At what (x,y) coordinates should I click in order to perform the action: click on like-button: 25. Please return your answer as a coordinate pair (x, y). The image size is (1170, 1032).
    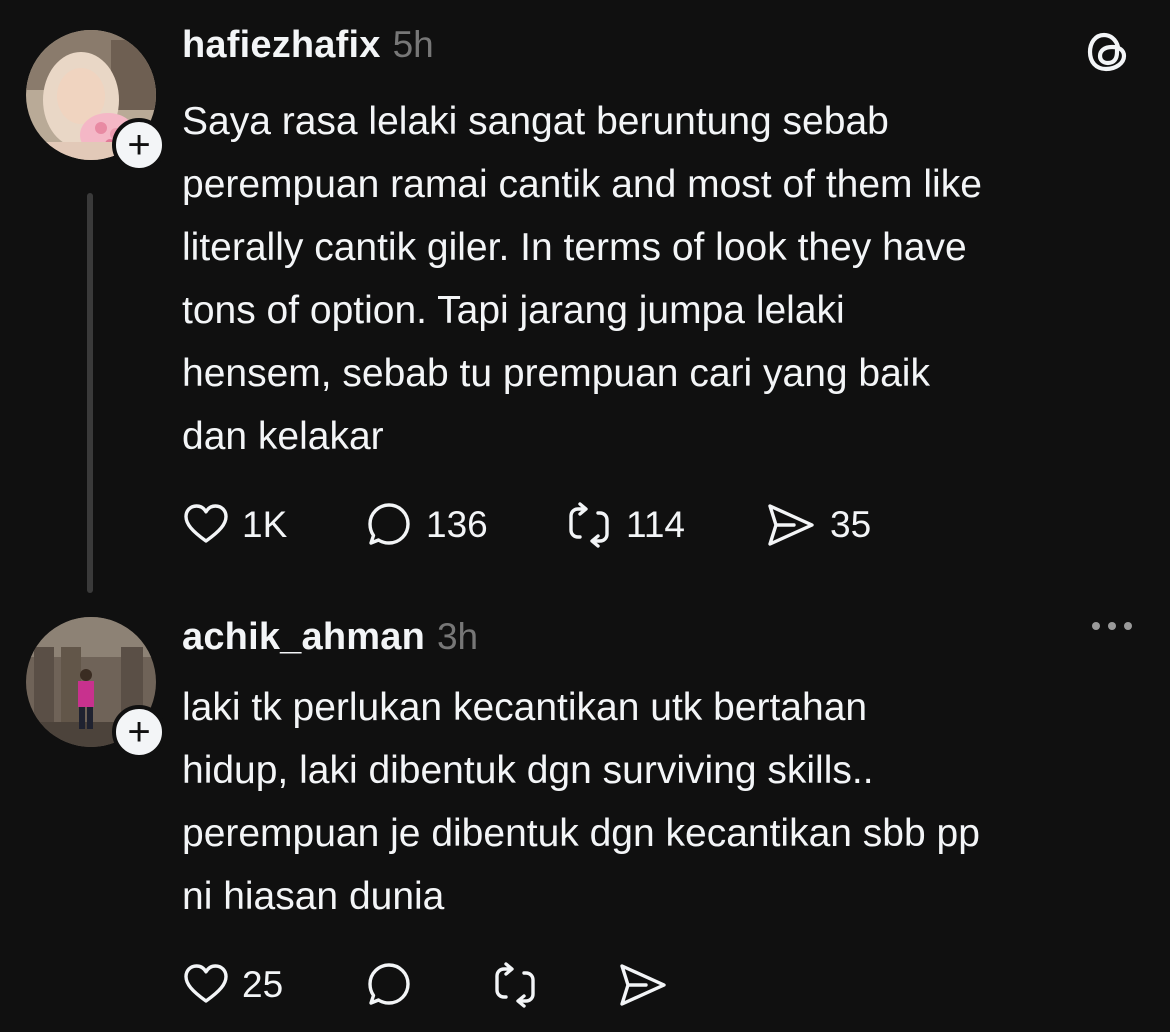
    Looking at the image, I should click on (273, 985).